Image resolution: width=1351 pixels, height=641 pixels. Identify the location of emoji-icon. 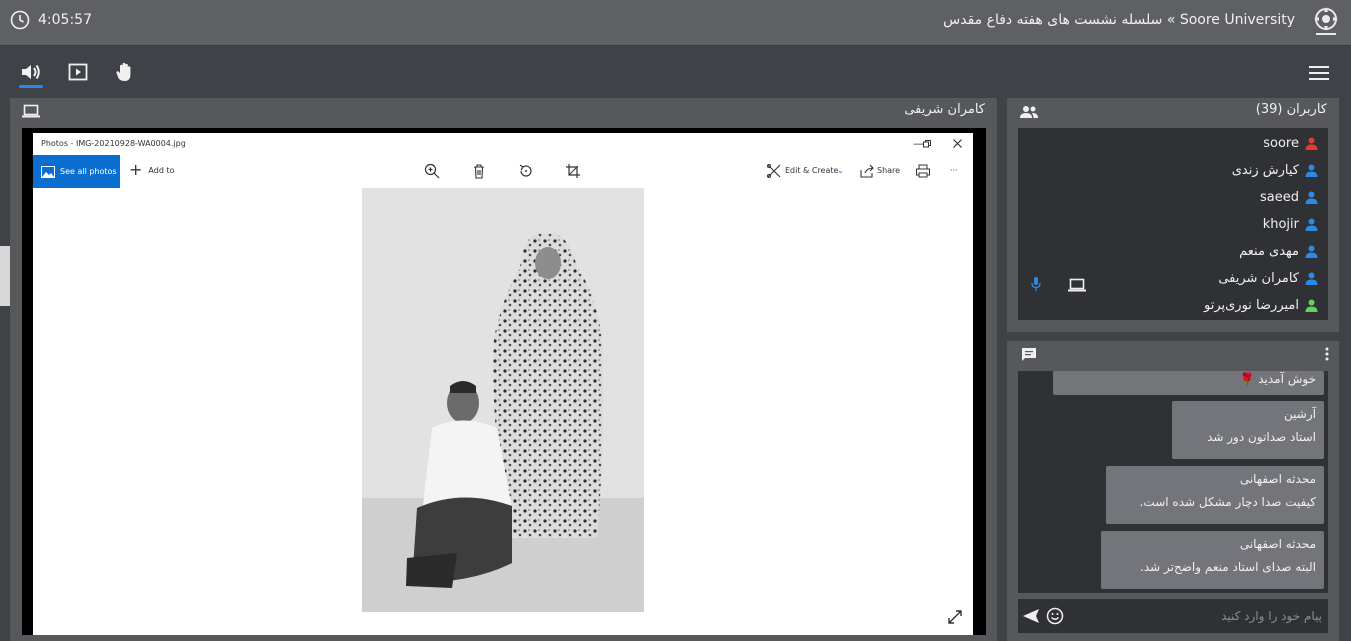
(1055, 616).